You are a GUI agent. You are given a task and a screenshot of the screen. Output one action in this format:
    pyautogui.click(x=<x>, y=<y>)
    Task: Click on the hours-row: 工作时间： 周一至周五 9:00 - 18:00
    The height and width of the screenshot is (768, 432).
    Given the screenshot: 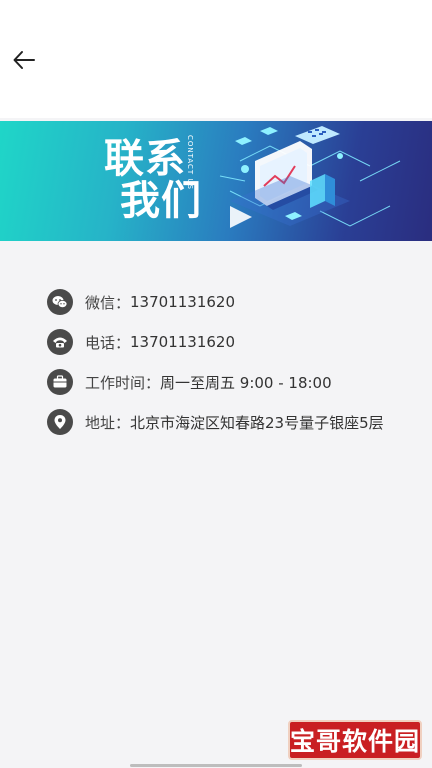 What is the action you would take?
    pyautogui.click(x=189, y=382)
    